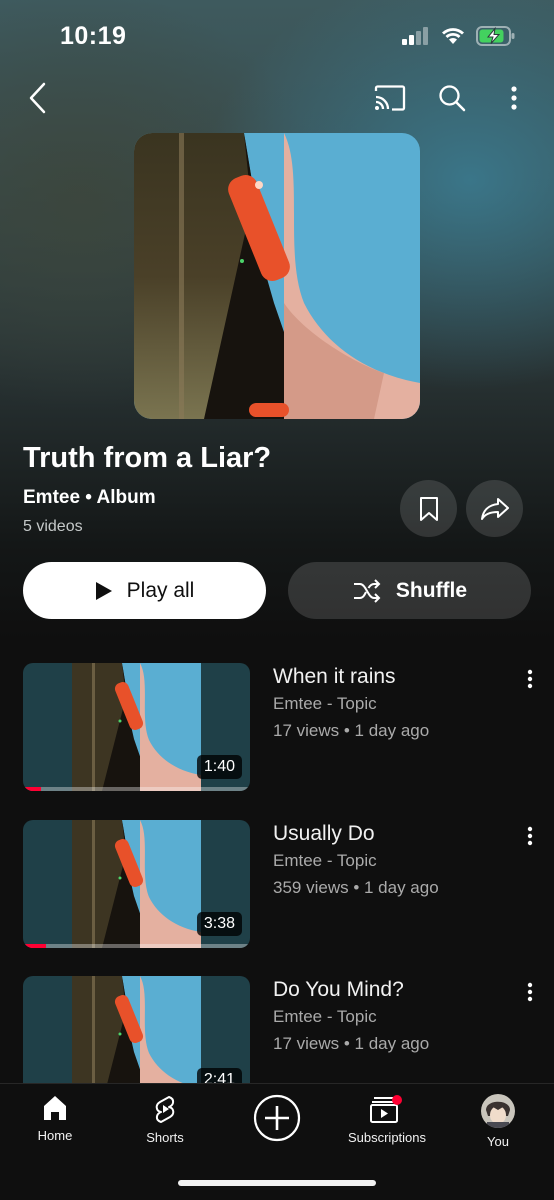 The width and height of the screenshot is (554, 1200). I want to click on nav-shorts-label: Shorts, so click(165, 1137).